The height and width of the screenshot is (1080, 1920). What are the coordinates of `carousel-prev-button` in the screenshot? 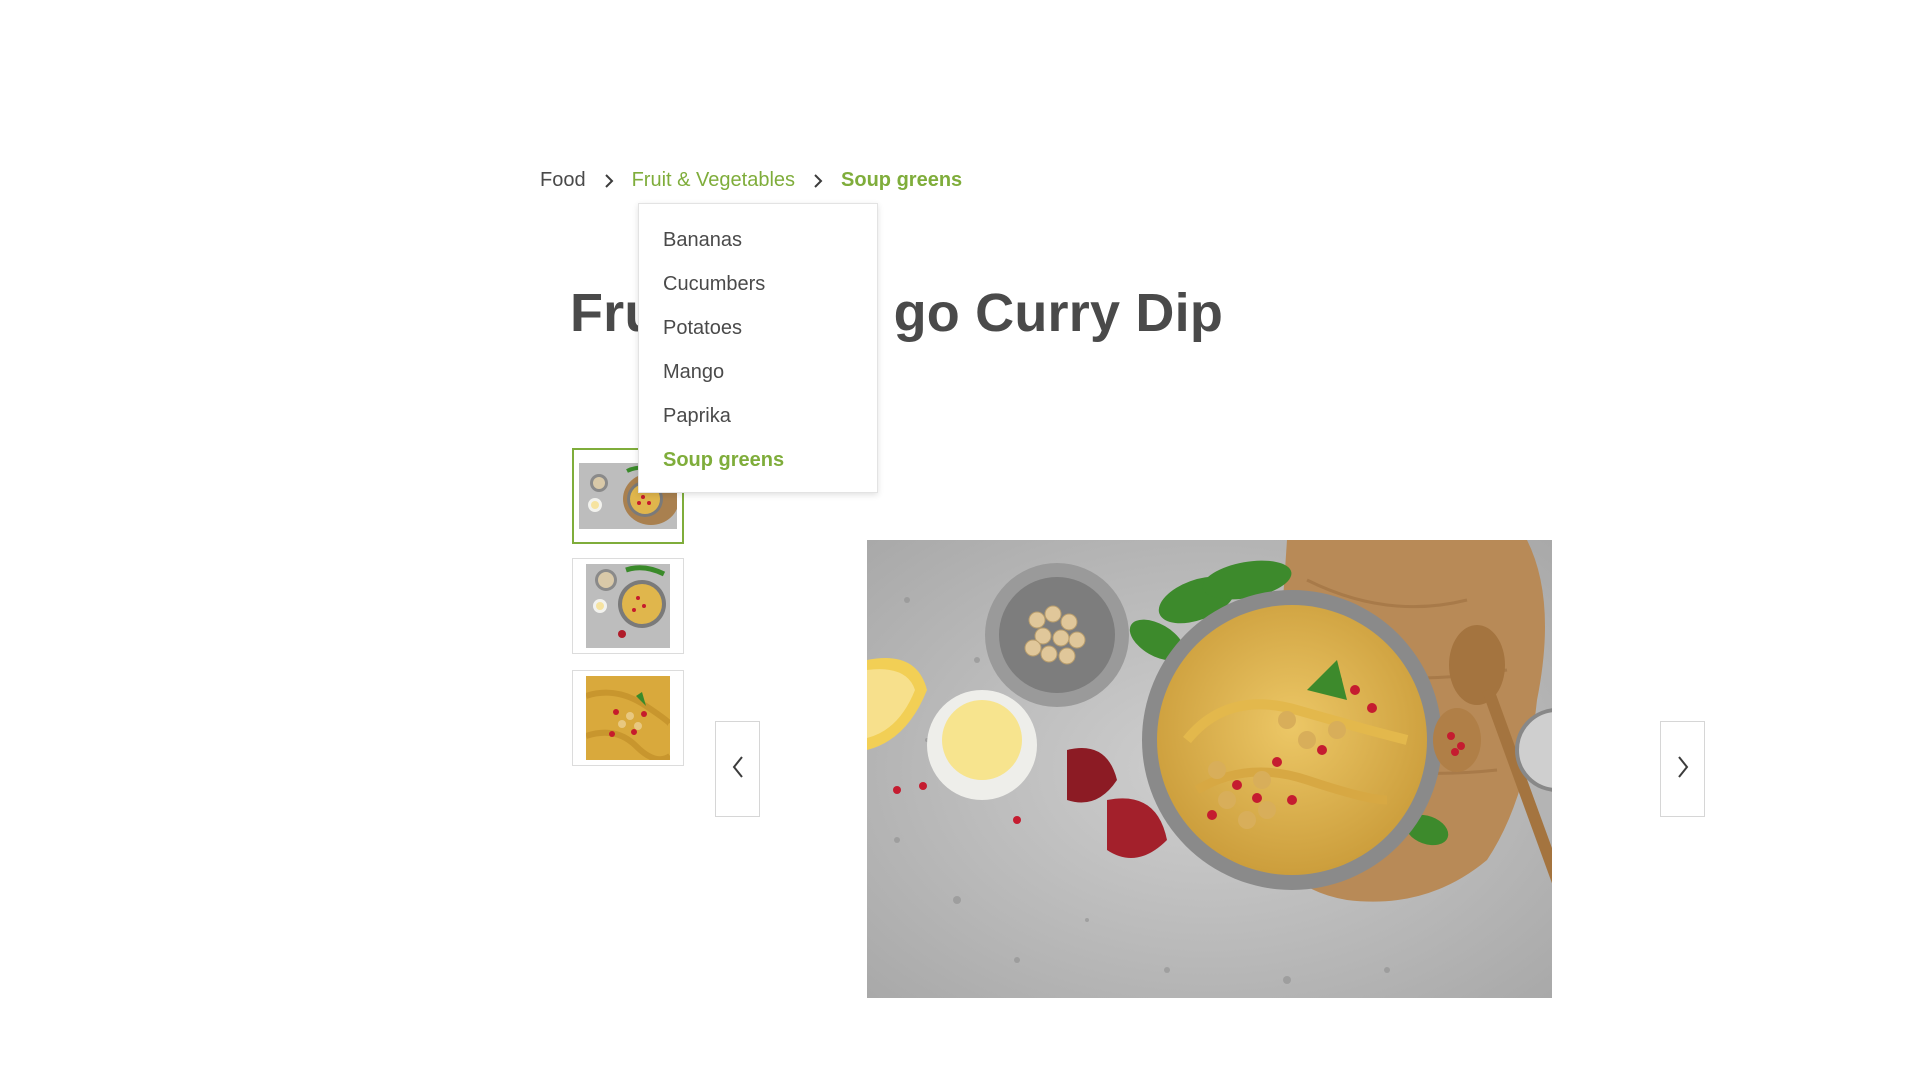 It's located at (737, 769).